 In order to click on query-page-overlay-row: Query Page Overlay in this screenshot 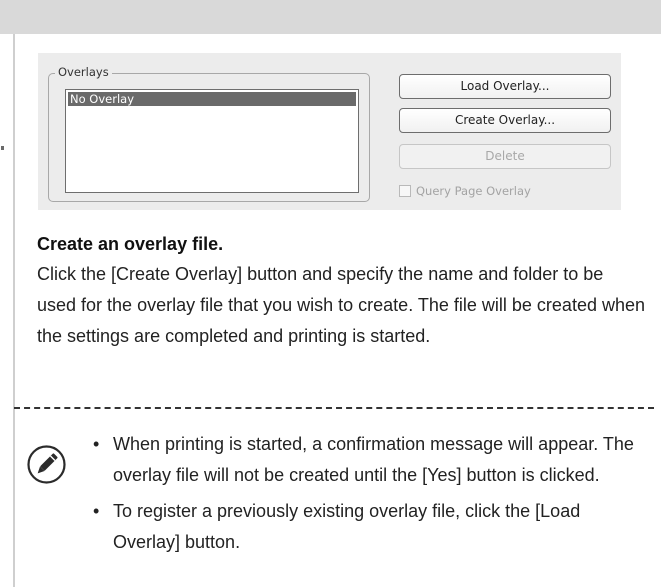, I will do `click(465, 191)`.